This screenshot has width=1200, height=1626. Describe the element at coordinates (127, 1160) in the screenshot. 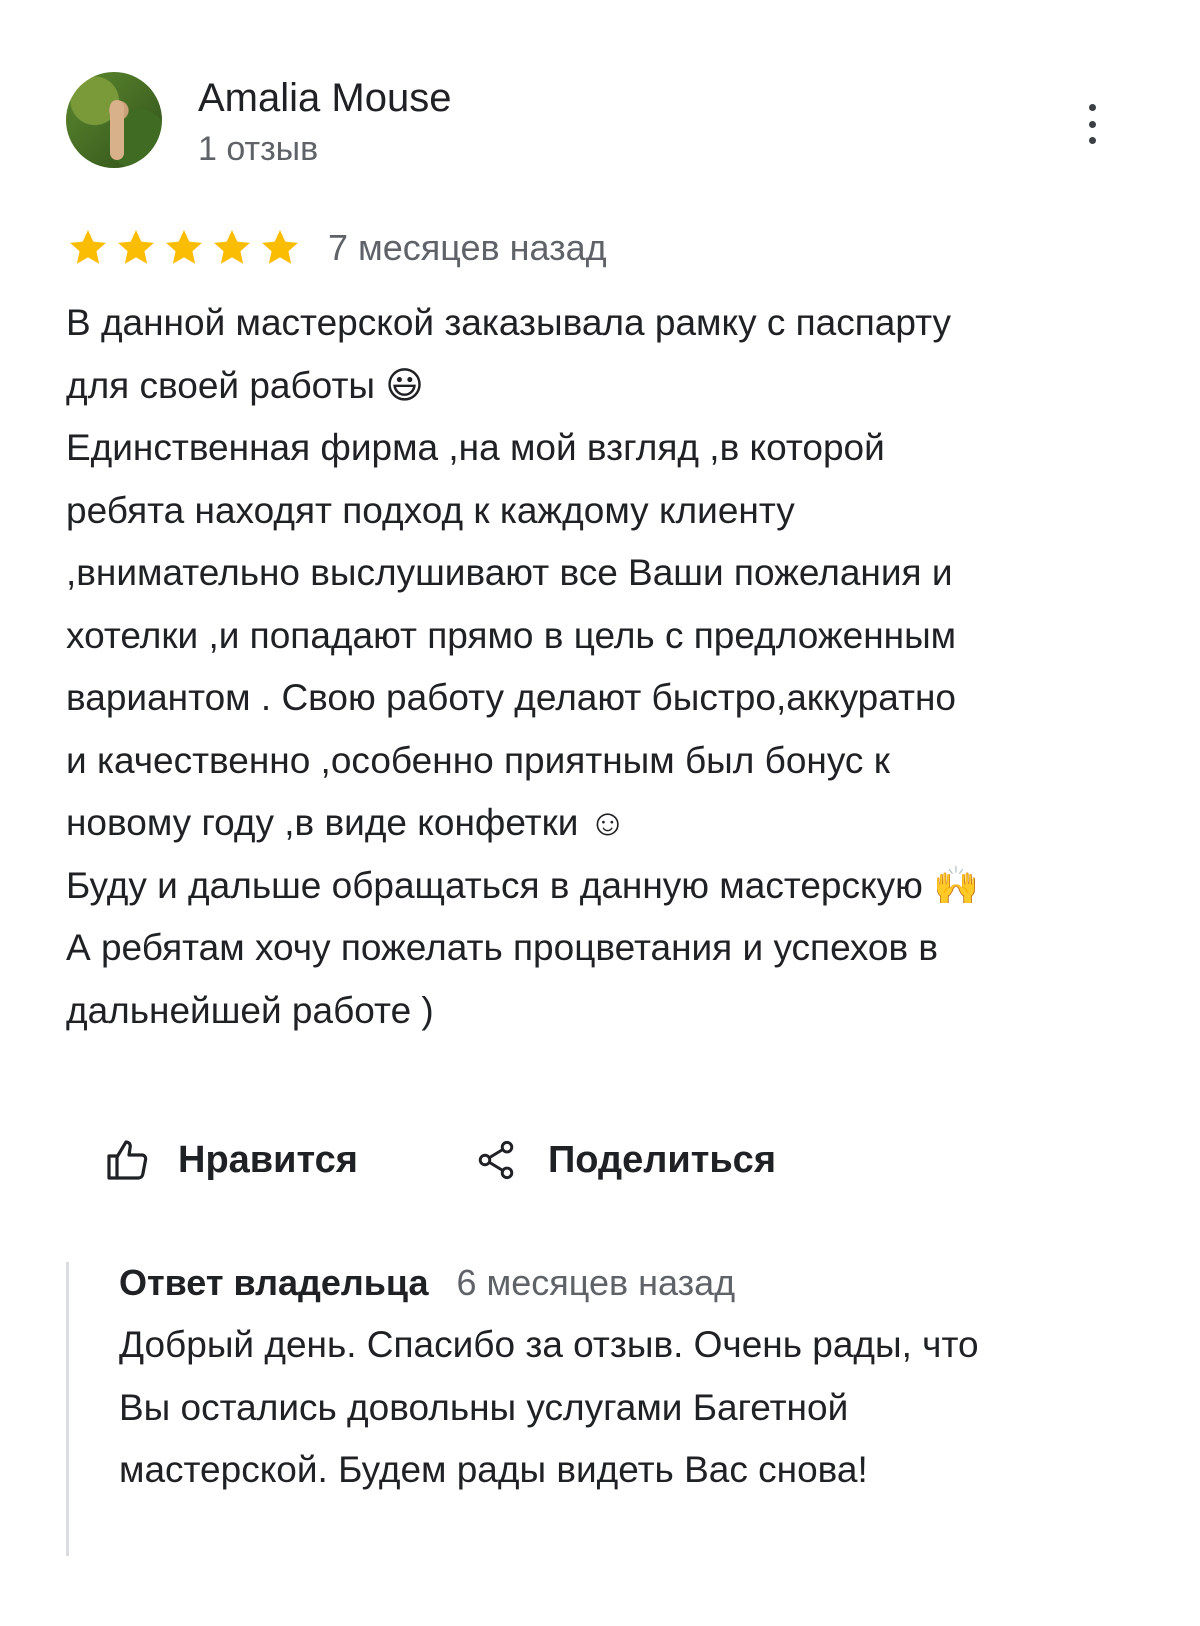

I see `thumb-up-icon` at that location.